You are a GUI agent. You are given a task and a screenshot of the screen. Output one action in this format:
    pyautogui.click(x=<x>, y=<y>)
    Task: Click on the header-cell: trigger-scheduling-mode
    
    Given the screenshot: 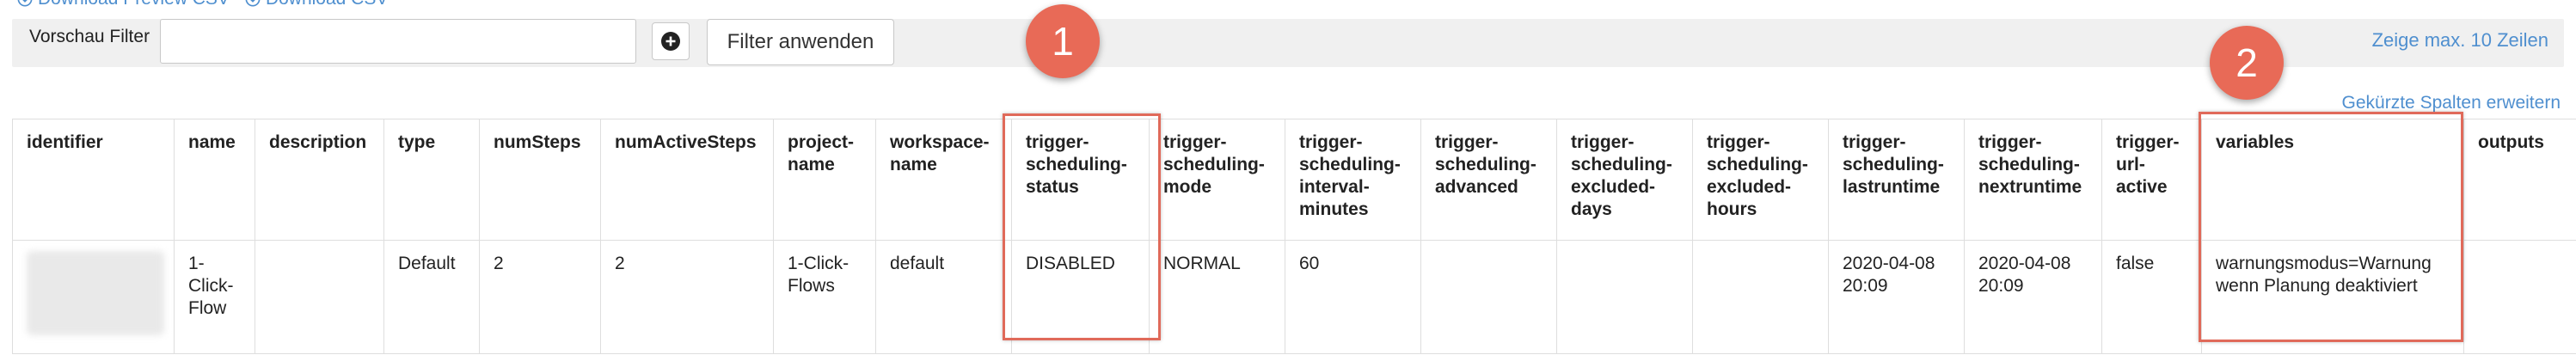 What is the action you would take?
    pyautogui.click(x=1217, y=180)
    